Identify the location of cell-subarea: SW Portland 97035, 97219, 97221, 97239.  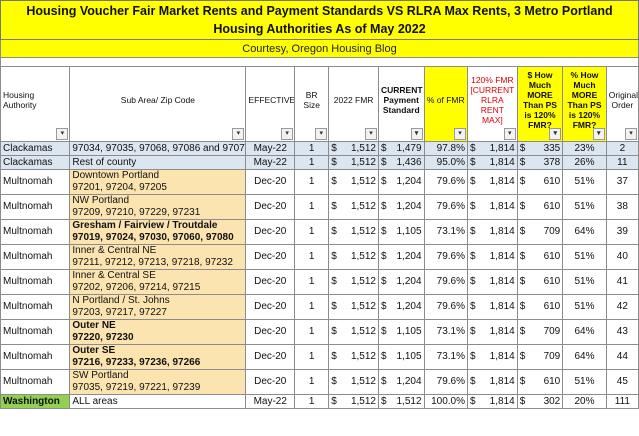
(158, 382).